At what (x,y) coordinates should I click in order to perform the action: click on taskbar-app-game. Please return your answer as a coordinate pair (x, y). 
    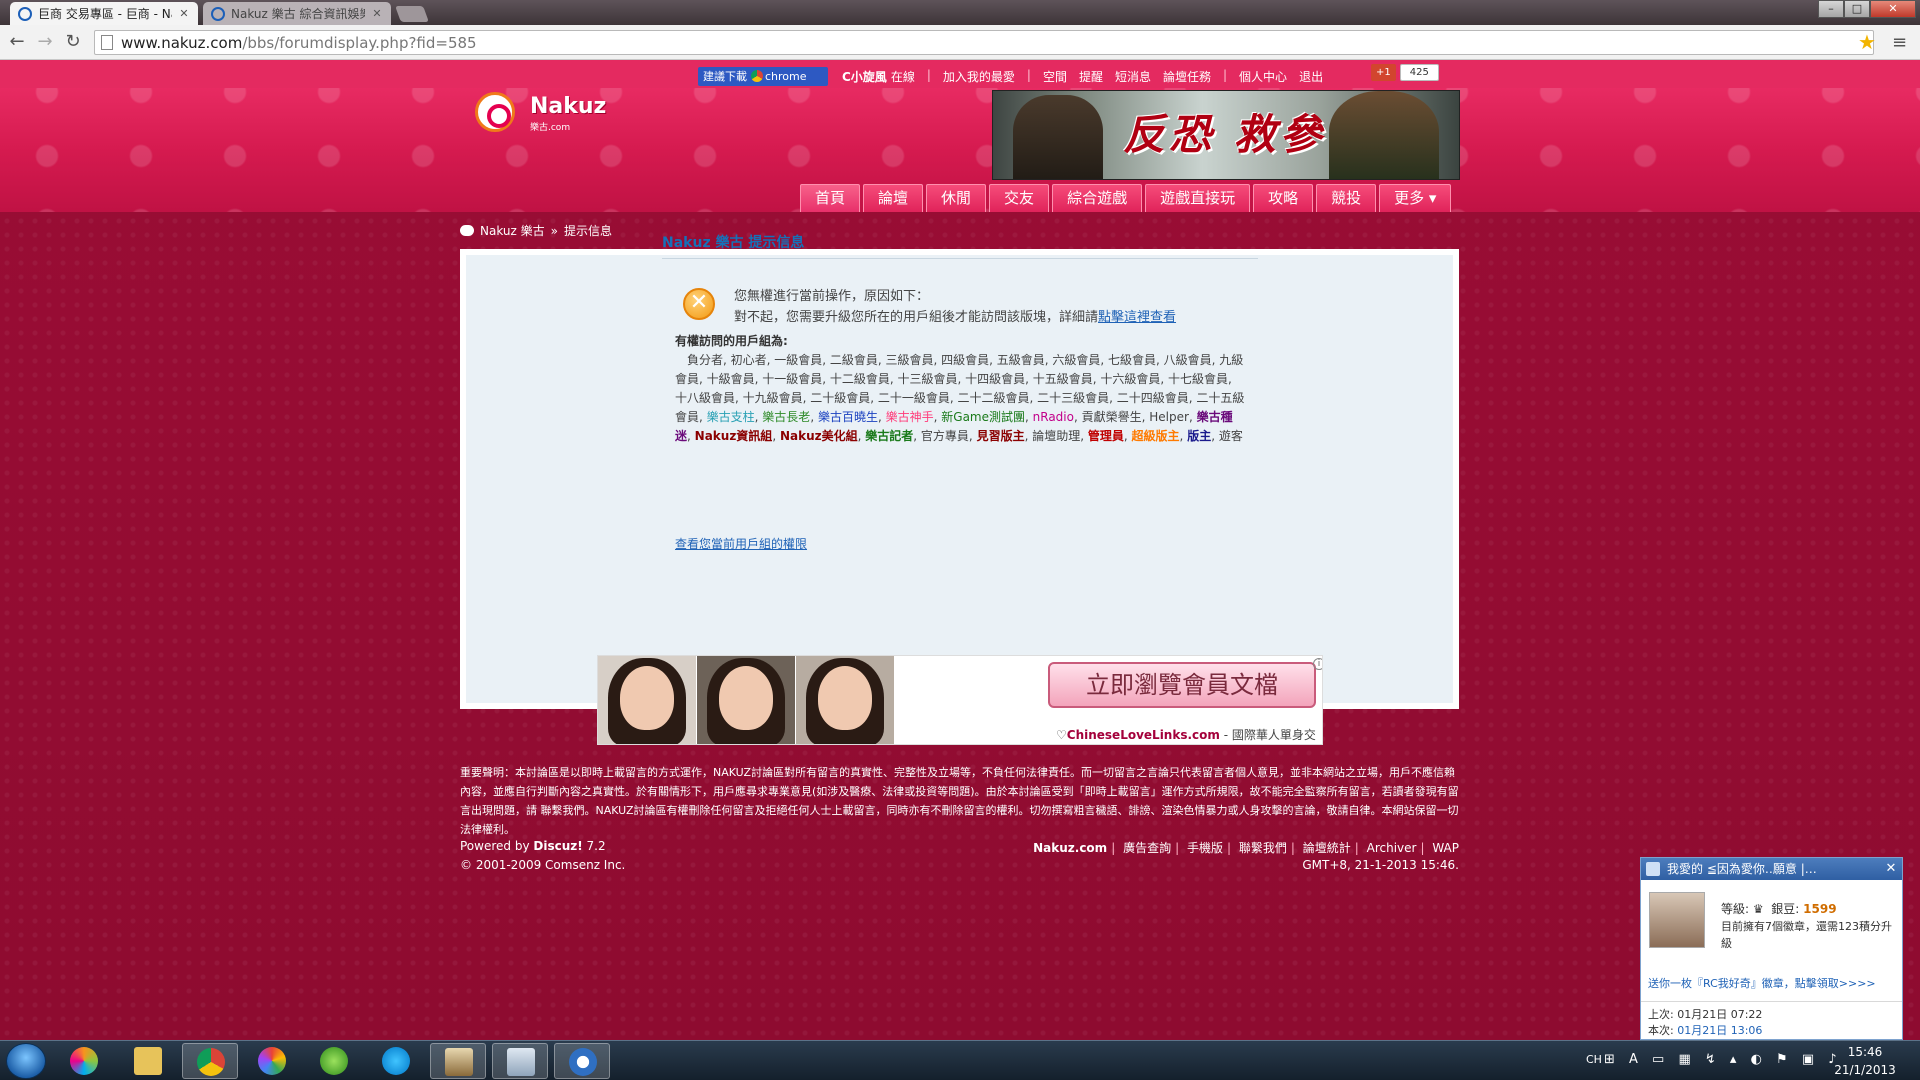
    Looking at the image, I should click on (458, 1061).